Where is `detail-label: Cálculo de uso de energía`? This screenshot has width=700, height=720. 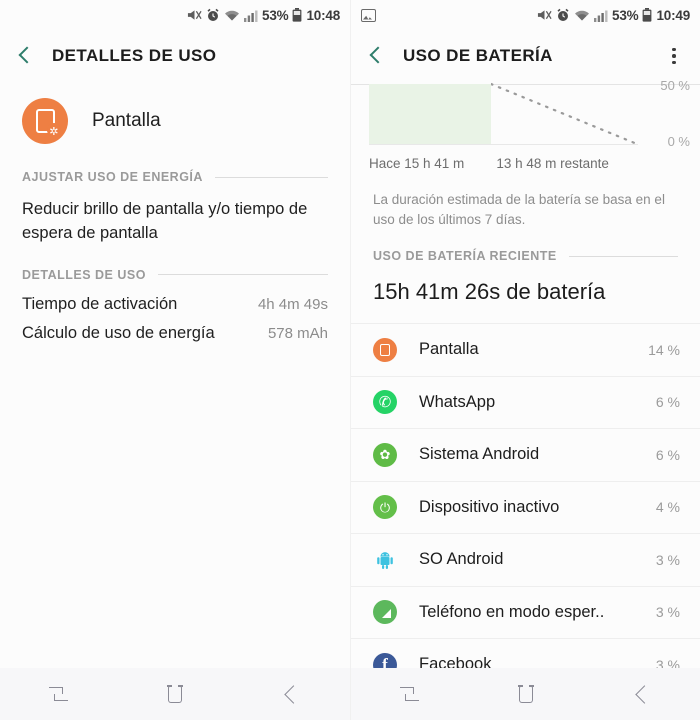 detail-label: Cálculo de uso de energía is located at coordinates (118, 332).